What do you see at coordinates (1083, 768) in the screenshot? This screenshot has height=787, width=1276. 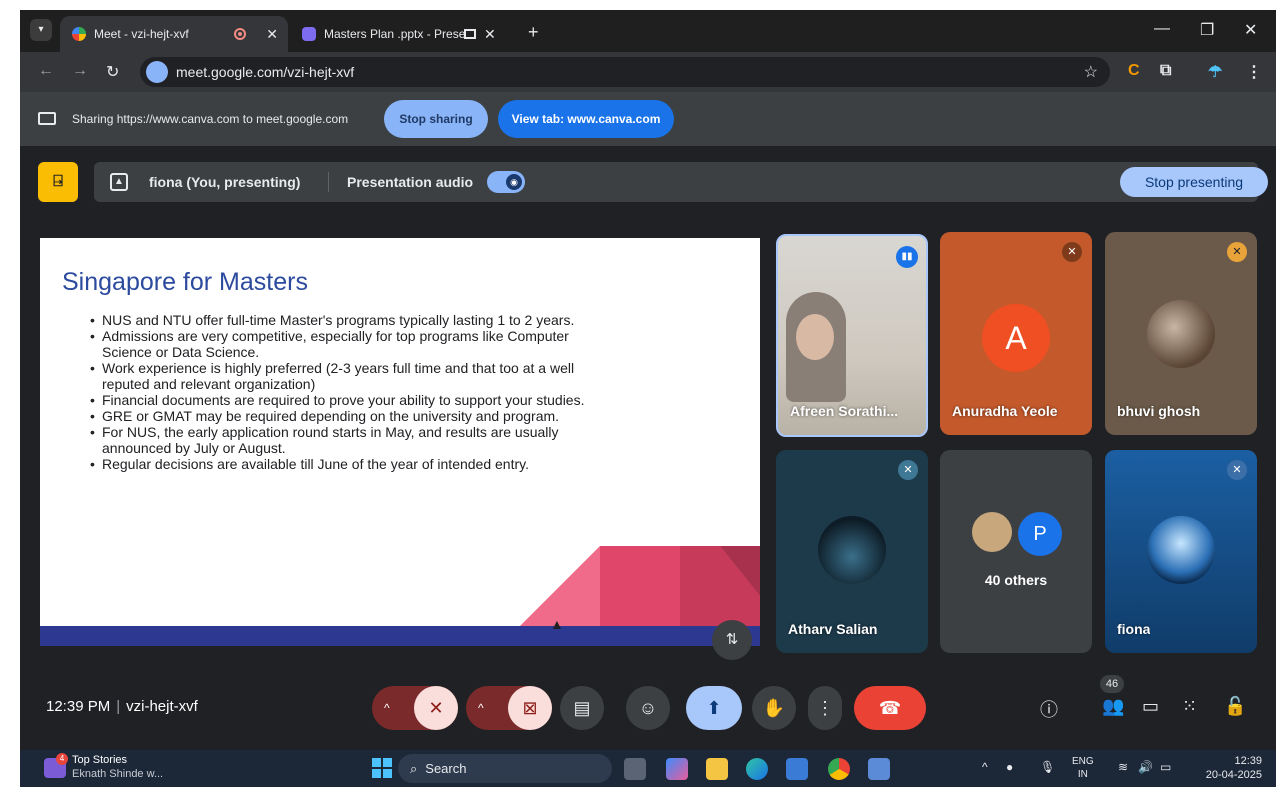 I see `language-indicator: ENG IN` at bounding box center [1083, 768].